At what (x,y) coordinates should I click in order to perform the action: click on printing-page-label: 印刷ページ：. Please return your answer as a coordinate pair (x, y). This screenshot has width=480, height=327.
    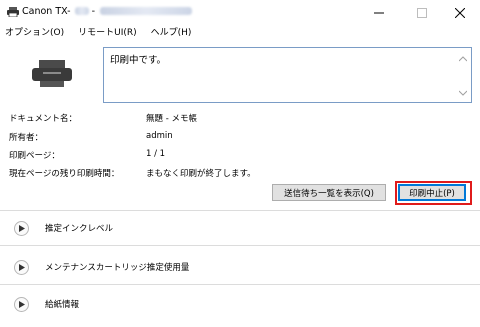
    Looking at the image, I should click on (34, 156).